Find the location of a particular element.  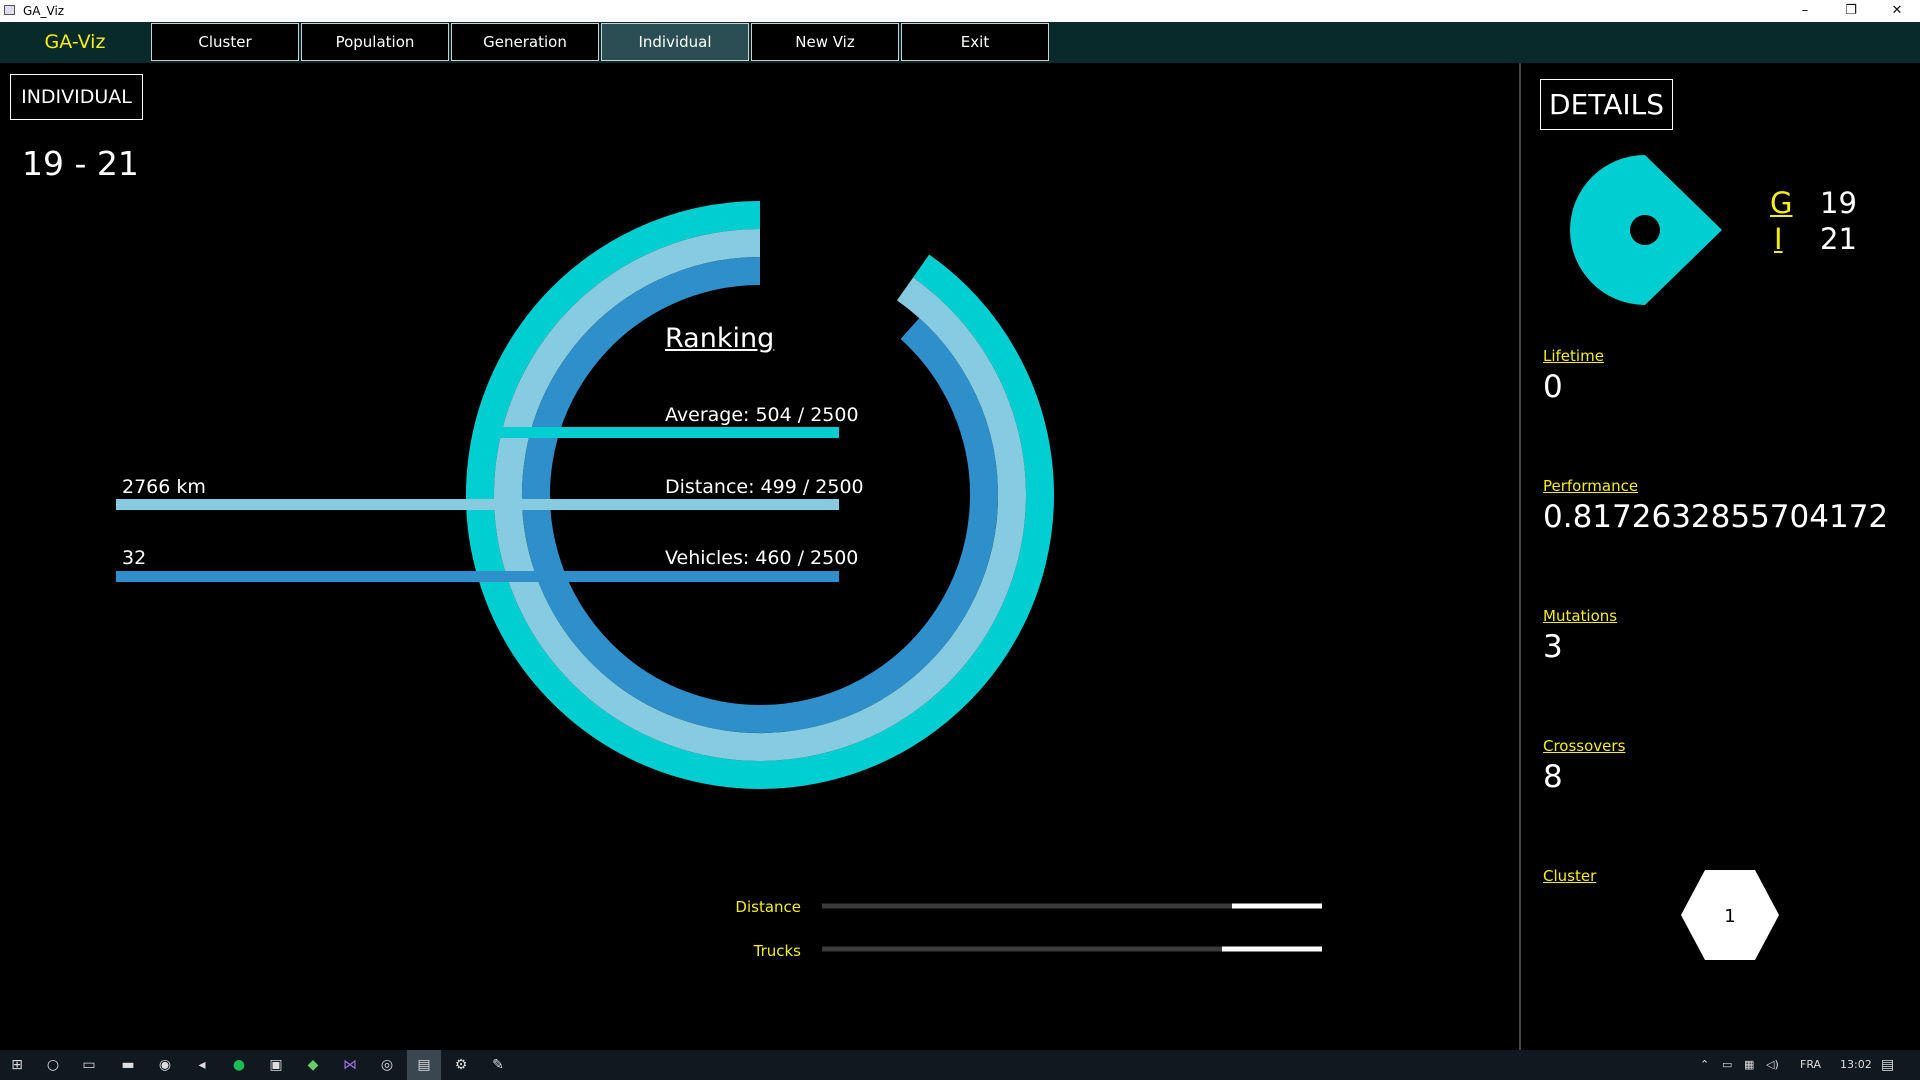

cluster-label: Cluster is located at coordinates (1570, 876).